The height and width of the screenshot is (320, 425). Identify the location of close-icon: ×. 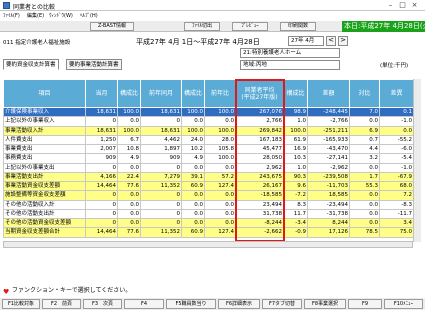
(414, 5).